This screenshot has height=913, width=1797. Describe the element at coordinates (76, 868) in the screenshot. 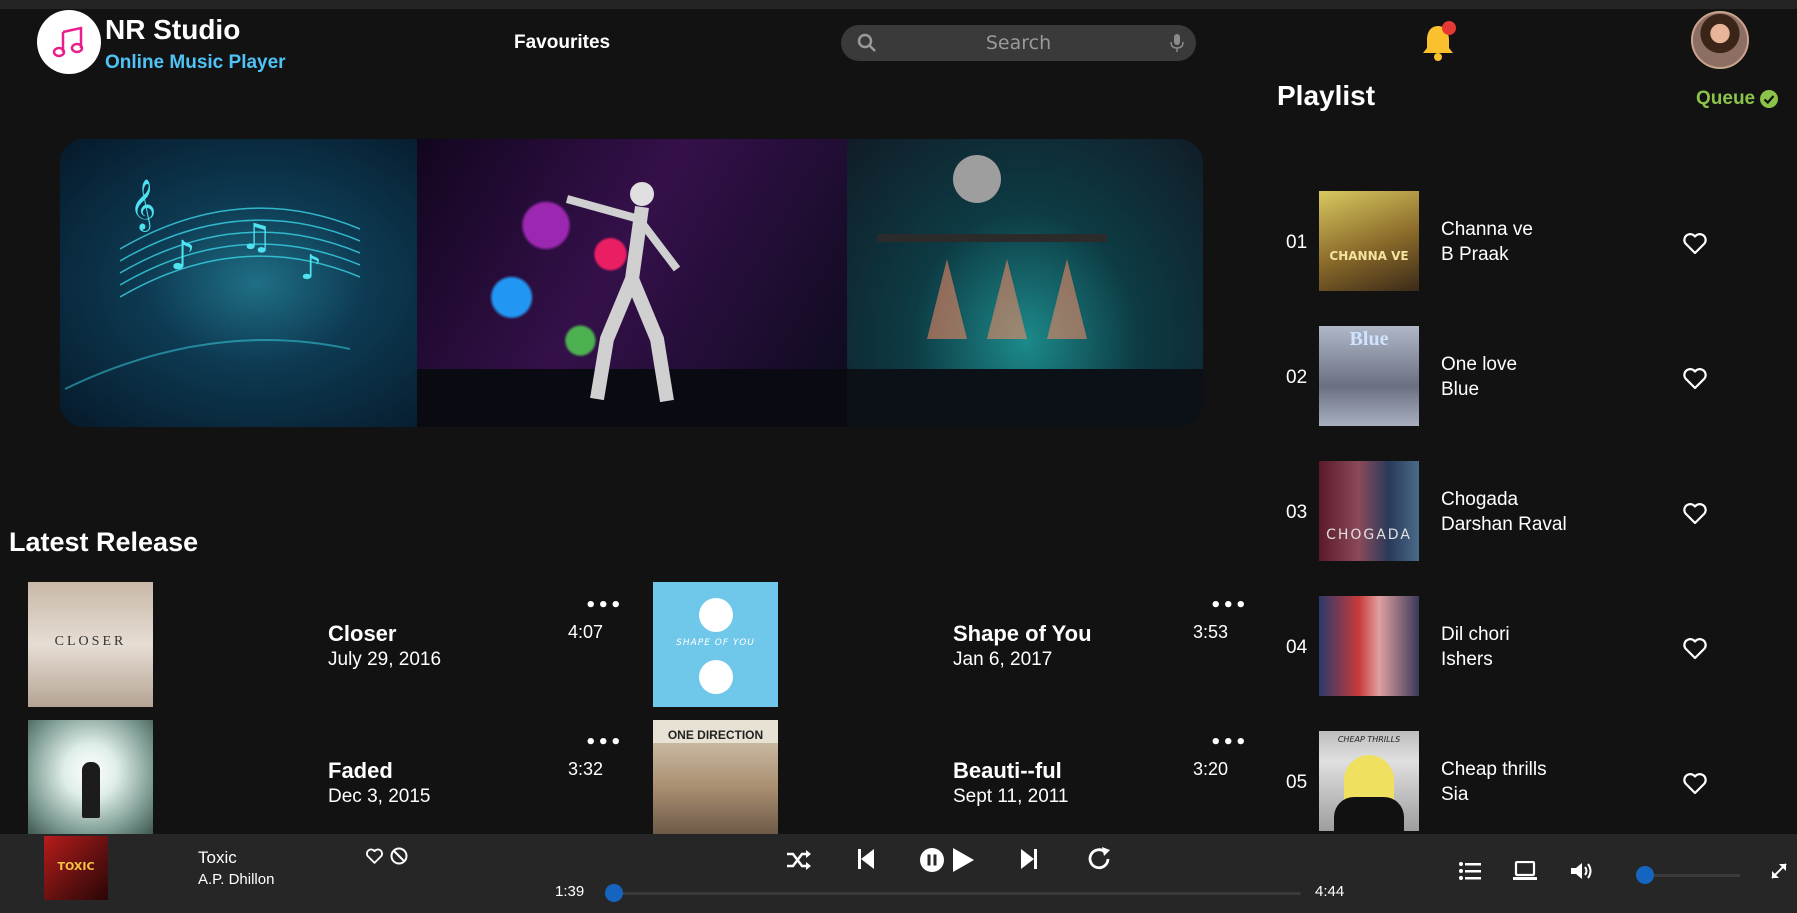

I see `now-playing-cover: TOXIC` at that location.